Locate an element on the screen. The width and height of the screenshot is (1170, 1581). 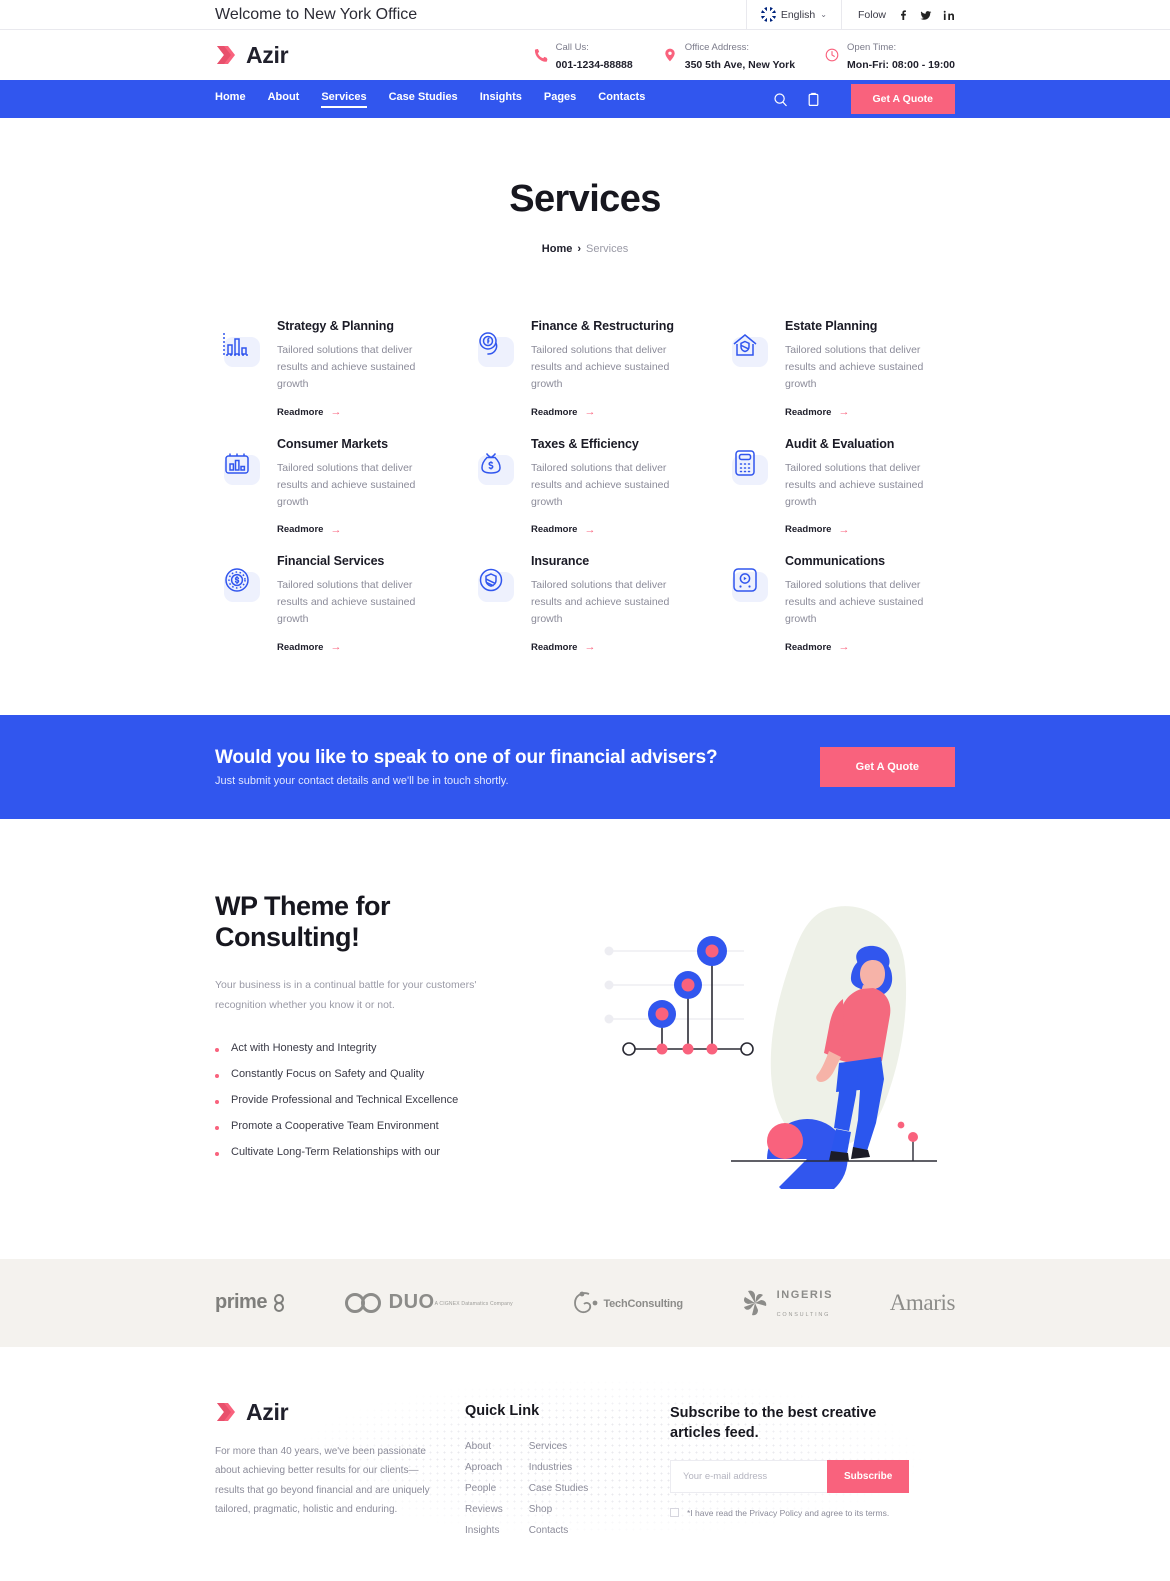
logo-duo: DUO A CIGNEX Datamatics Company is located at coordinates (428, 1302).